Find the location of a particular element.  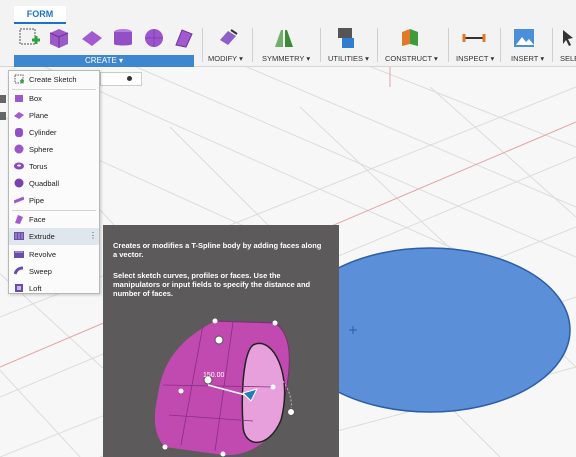

menu-item-torus: Torus is located at coordinates (54, 166).